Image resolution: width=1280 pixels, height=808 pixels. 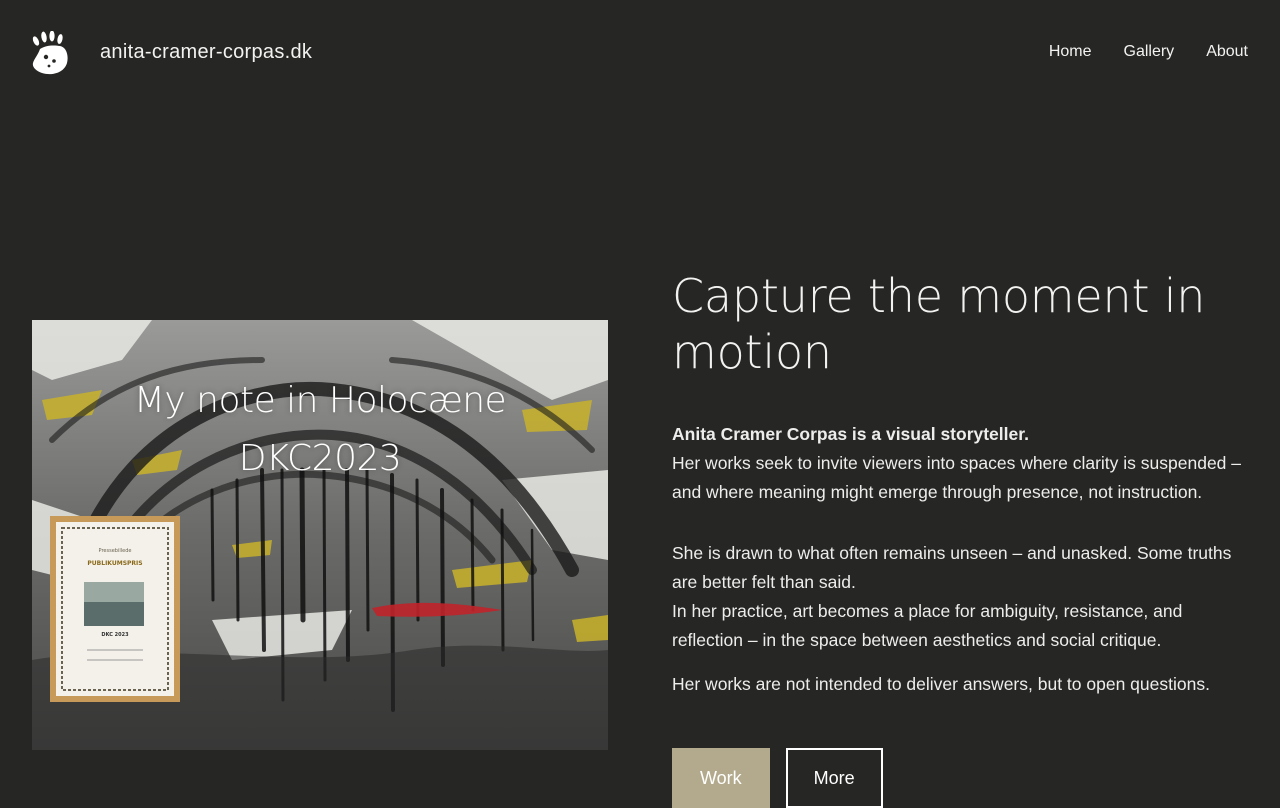 What do you see at coordinates (320, 458) in the screenshot?
I see `artwork-caption-subtitle: DKC2023` at bounding box center [320, 458].